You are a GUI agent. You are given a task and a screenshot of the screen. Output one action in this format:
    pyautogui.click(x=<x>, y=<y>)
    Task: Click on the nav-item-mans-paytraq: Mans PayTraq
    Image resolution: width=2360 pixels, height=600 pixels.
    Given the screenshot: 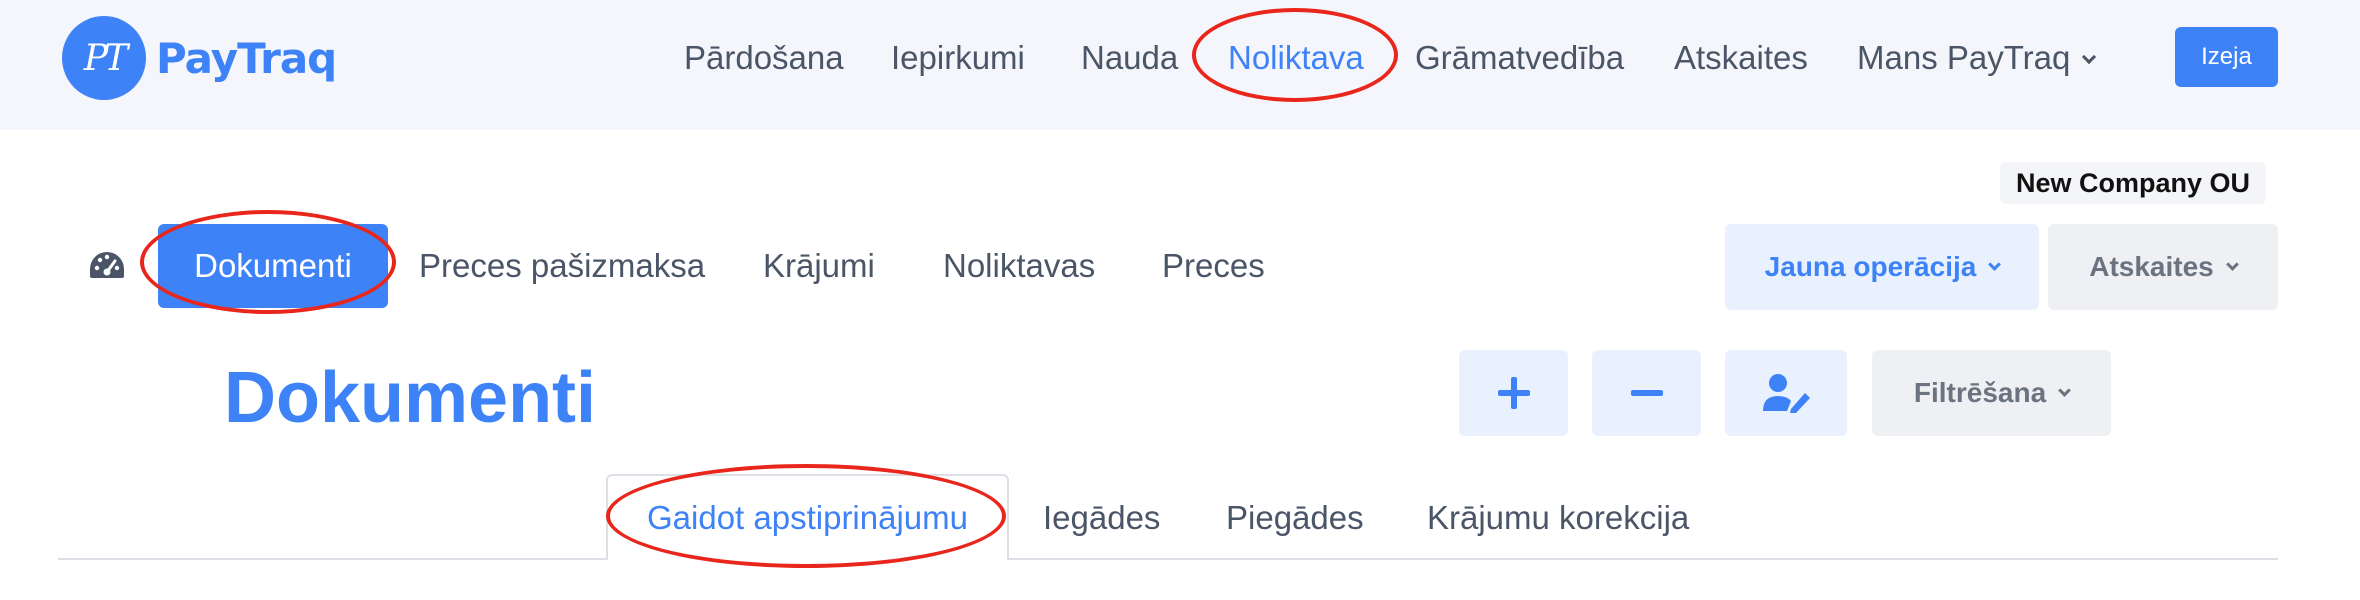 What is the action you would take?
    pyautogui.click(x=1963, y=58)
    